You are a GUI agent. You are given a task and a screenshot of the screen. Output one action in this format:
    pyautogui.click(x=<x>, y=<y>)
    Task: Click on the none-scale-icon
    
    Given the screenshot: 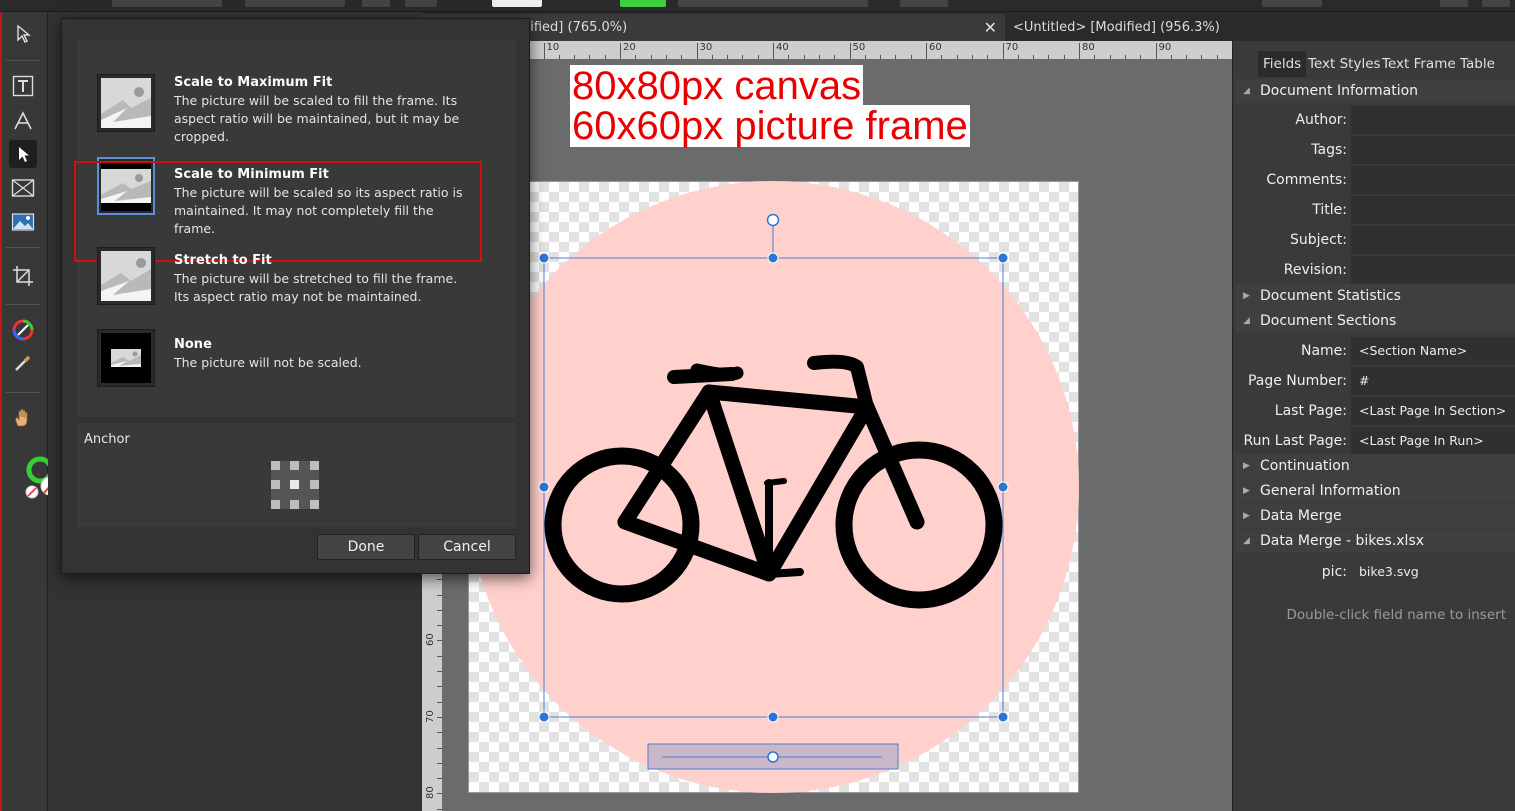 What is the action you would take?
    pyautogui.click(x=126, y=358)
    